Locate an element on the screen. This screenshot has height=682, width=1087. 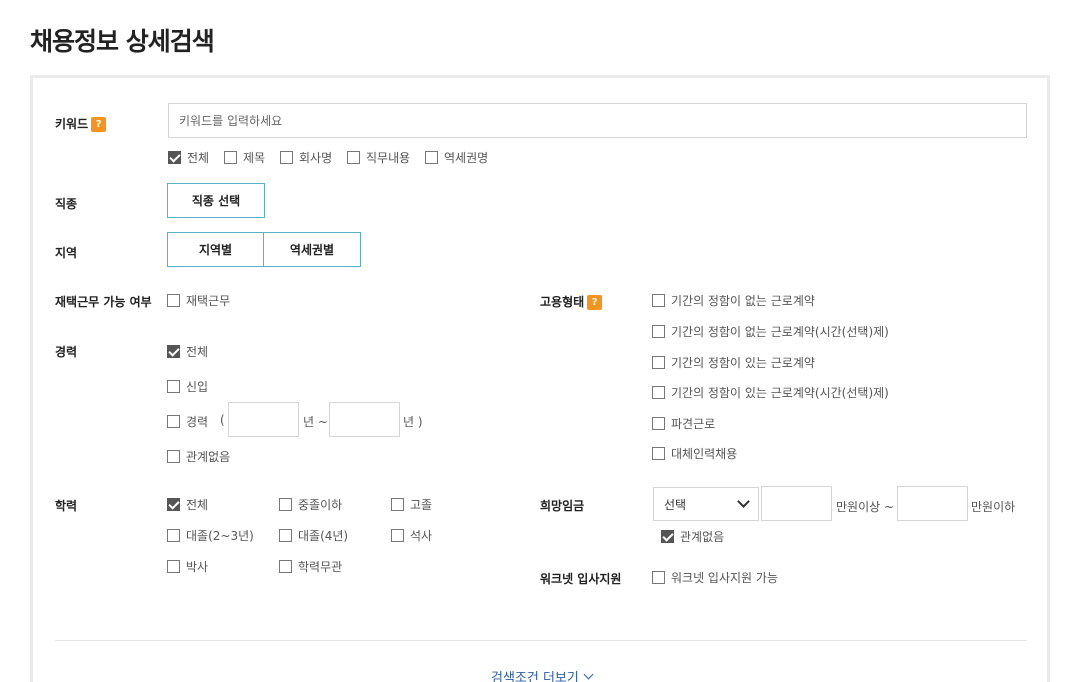
career-option-newbie: 신입 is located at coordinates (187, 386).